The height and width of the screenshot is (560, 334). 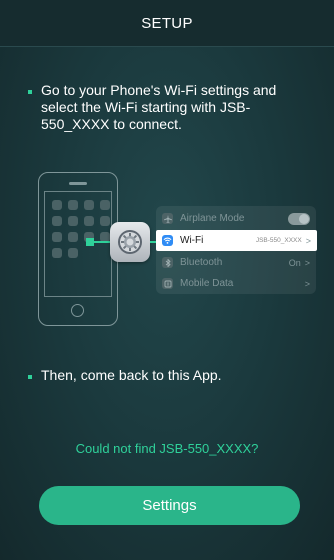 What do you see at coordinates (78, 183) in the screenshot?
I see `phone-speaker` at bounding box center [78, 183].